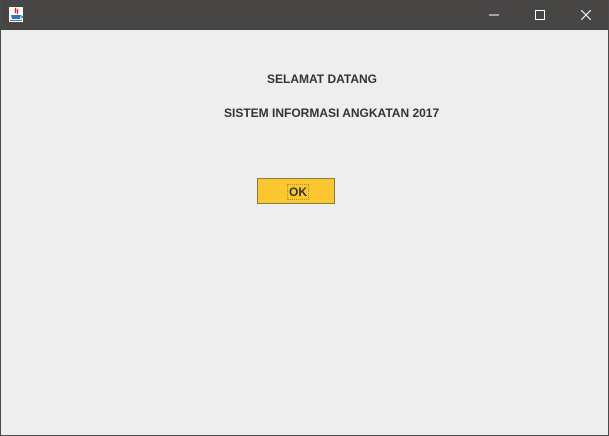  I want to click on ok-button-label: OK, so click(298, 192).